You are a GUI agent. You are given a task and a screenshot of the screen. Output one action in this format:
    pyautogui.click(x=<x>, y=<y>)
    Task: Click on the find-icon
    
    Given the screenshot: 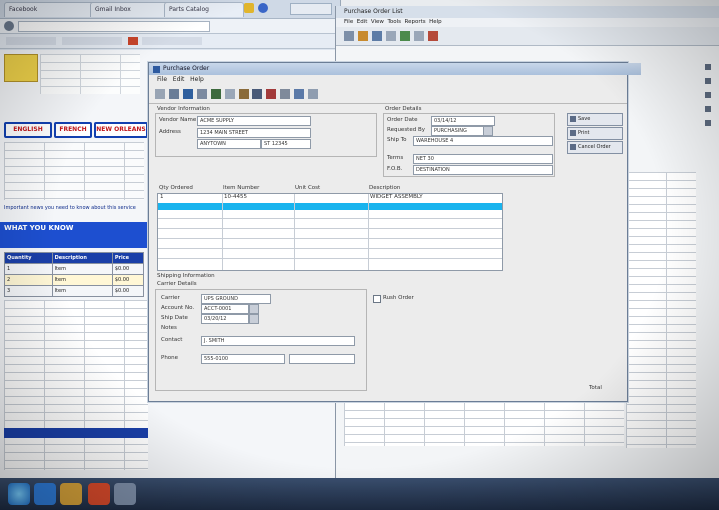 What is the action you would take?
    pyautogui.click(x=229, y=94)
    